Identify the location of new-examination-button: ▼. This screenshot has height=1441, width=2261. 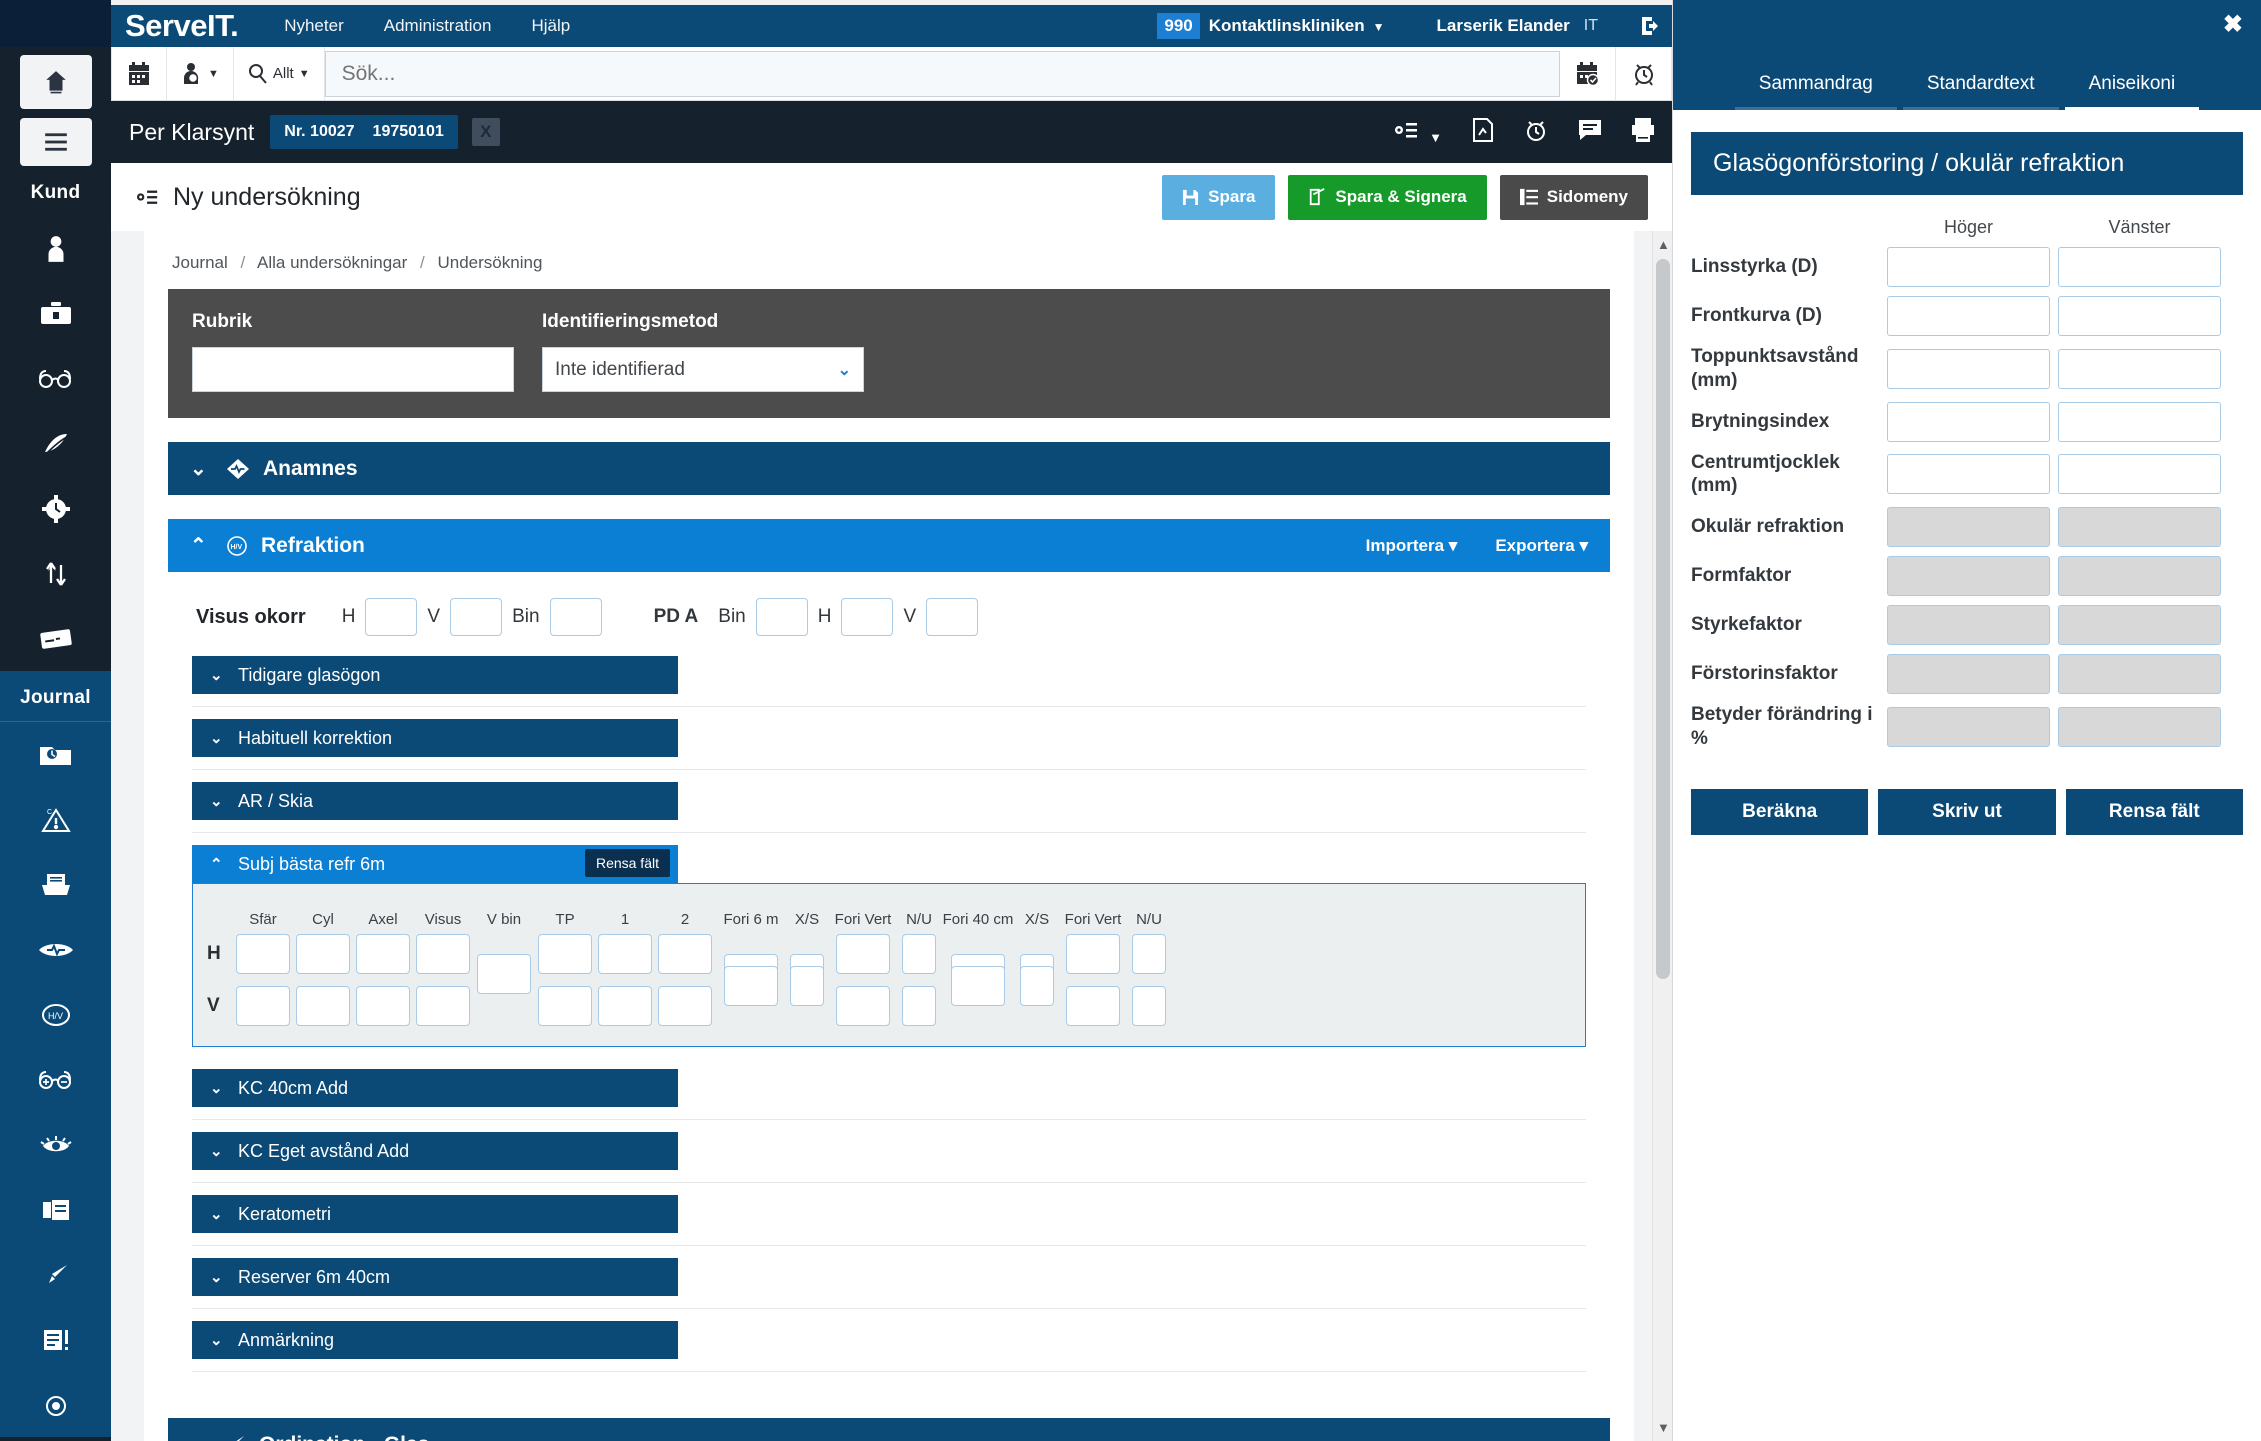
(1417, 132).